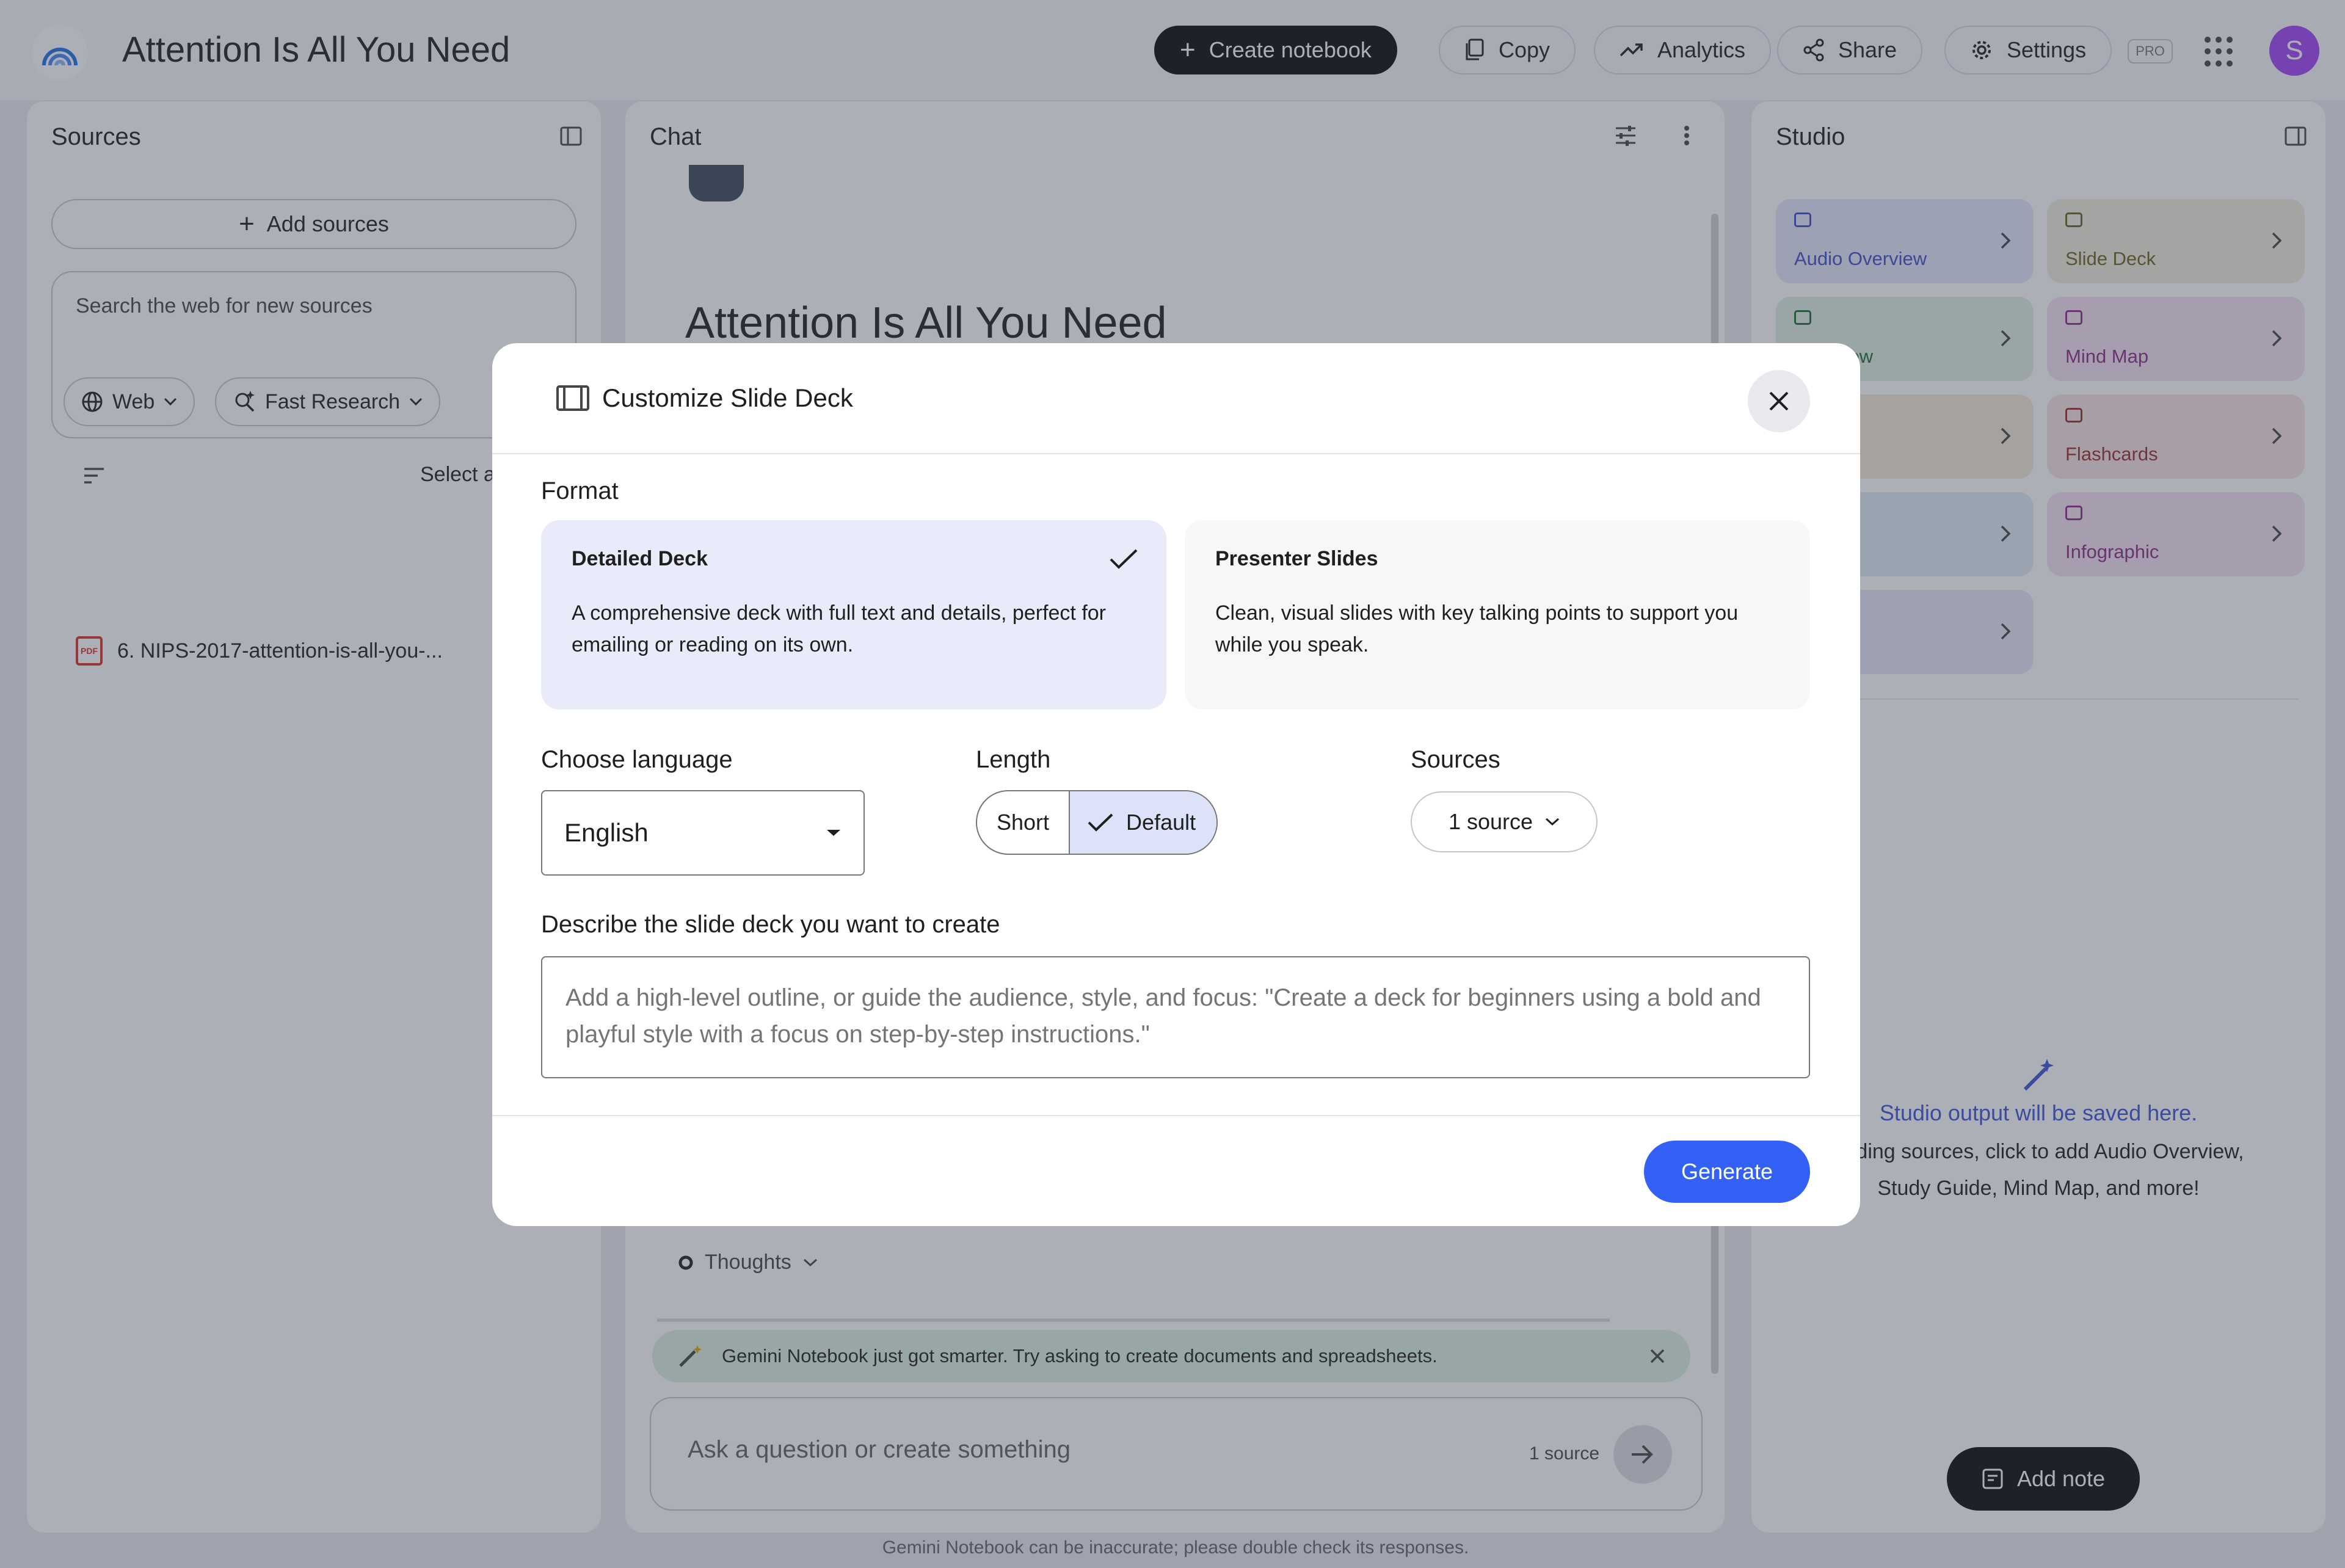  I want to click on dialog-title: Customize Slide Deck, so click(728, 397).